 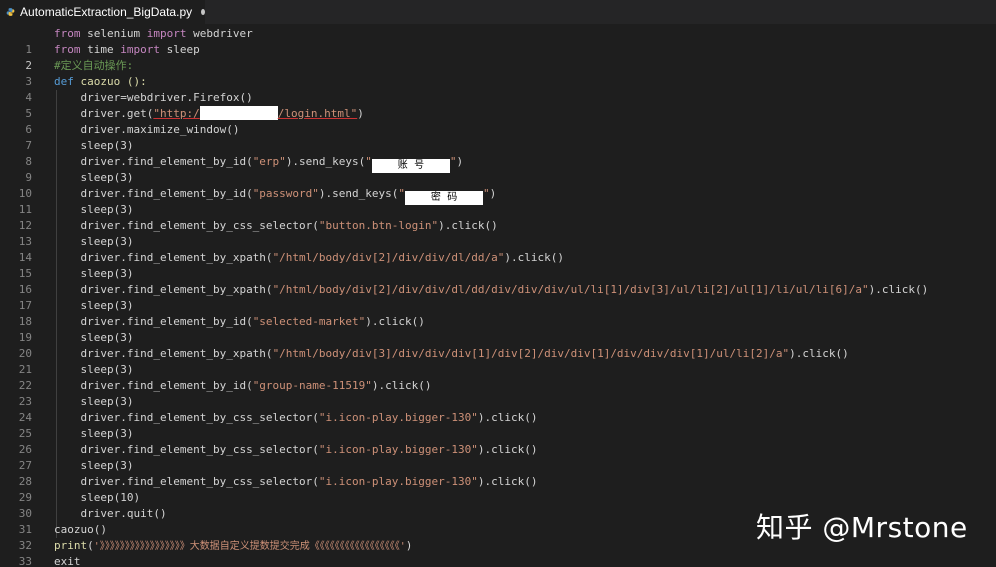 What do you see at coordinates (498, 89) in the screenshot?
I see `code-line: 4 def caozuo ():` at bounding box center [498, 89].